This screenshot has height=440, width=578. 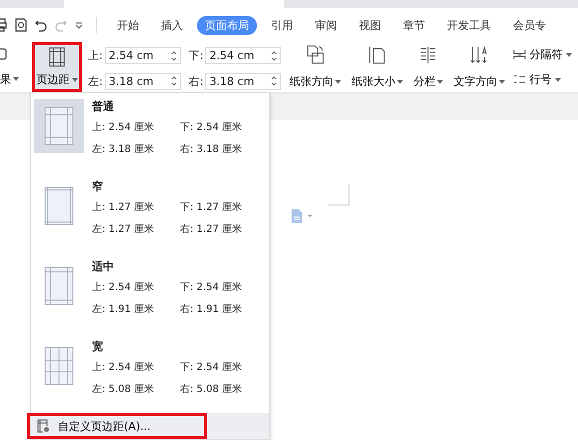 I want to click on customize-icon, so click(x=79, y=25).